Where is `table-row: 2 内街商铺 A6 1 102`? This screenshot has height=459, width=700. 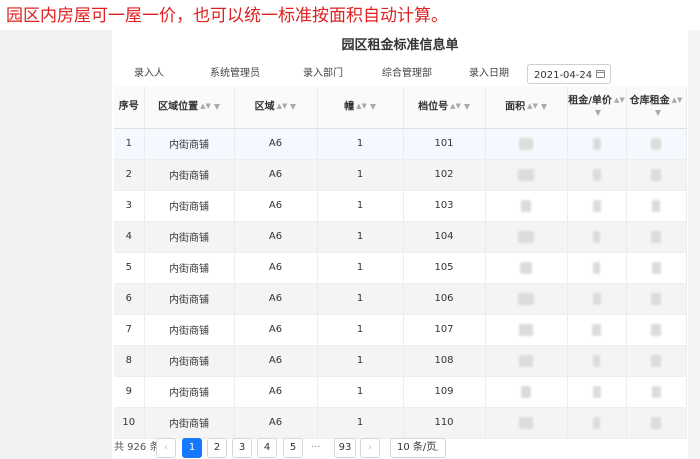 table-row: 2 内街商铺 A6 1 102 is located at coordinates (400, 175).